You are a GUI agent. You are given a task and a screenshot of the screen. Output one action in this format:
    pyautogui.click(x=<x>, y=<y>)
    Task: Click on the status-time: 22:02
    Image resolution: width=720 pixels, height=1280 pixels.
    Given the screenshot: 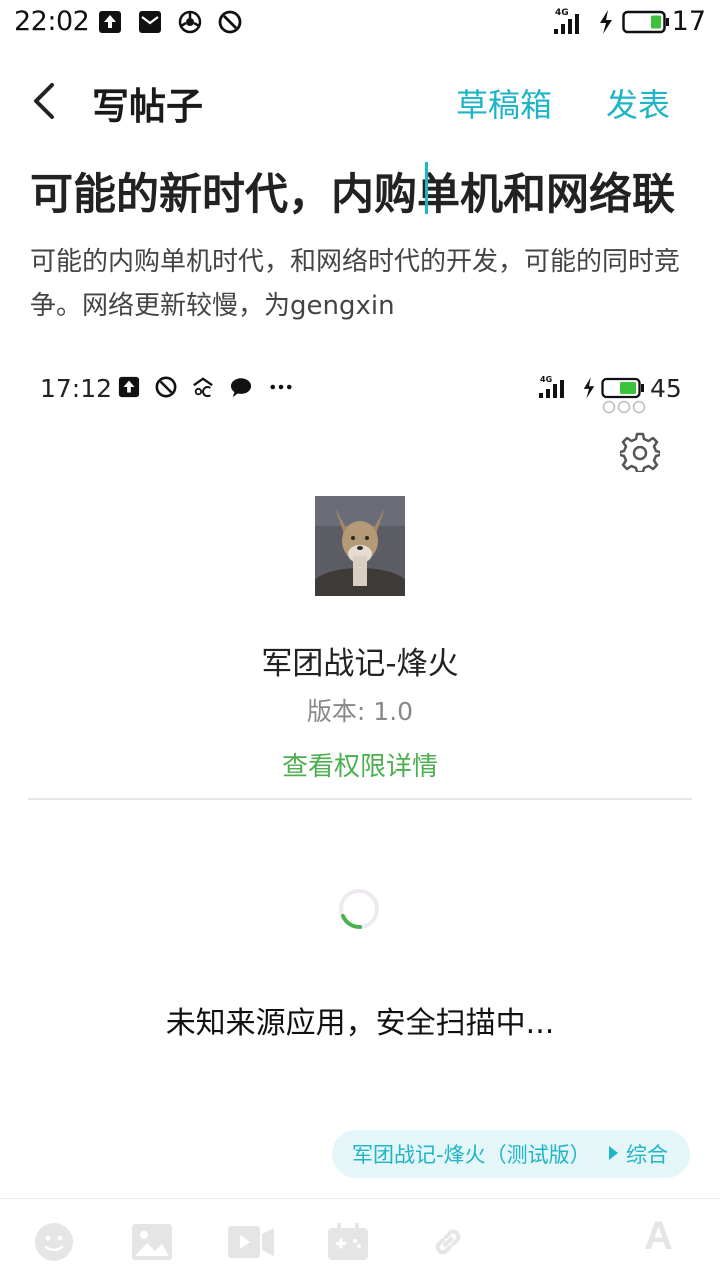 What is the action you would take?
    pyautogui.click(x=52, y=21)
    